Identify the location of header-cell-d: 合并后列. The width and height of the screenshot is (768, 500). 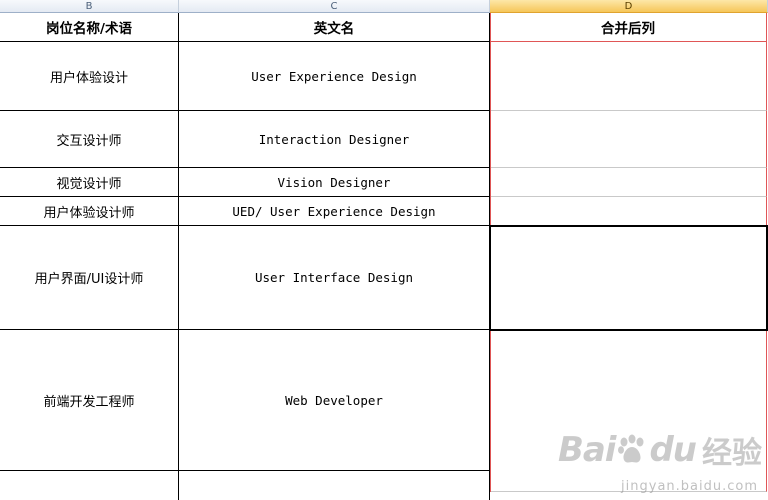
(628, 27).